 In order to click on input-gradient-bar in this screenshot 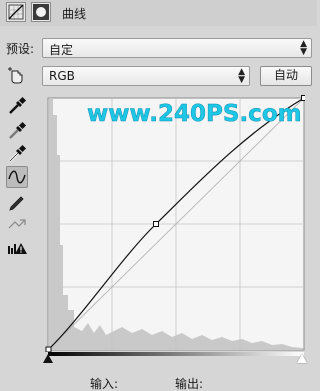, I will do `click(176, 354)`.